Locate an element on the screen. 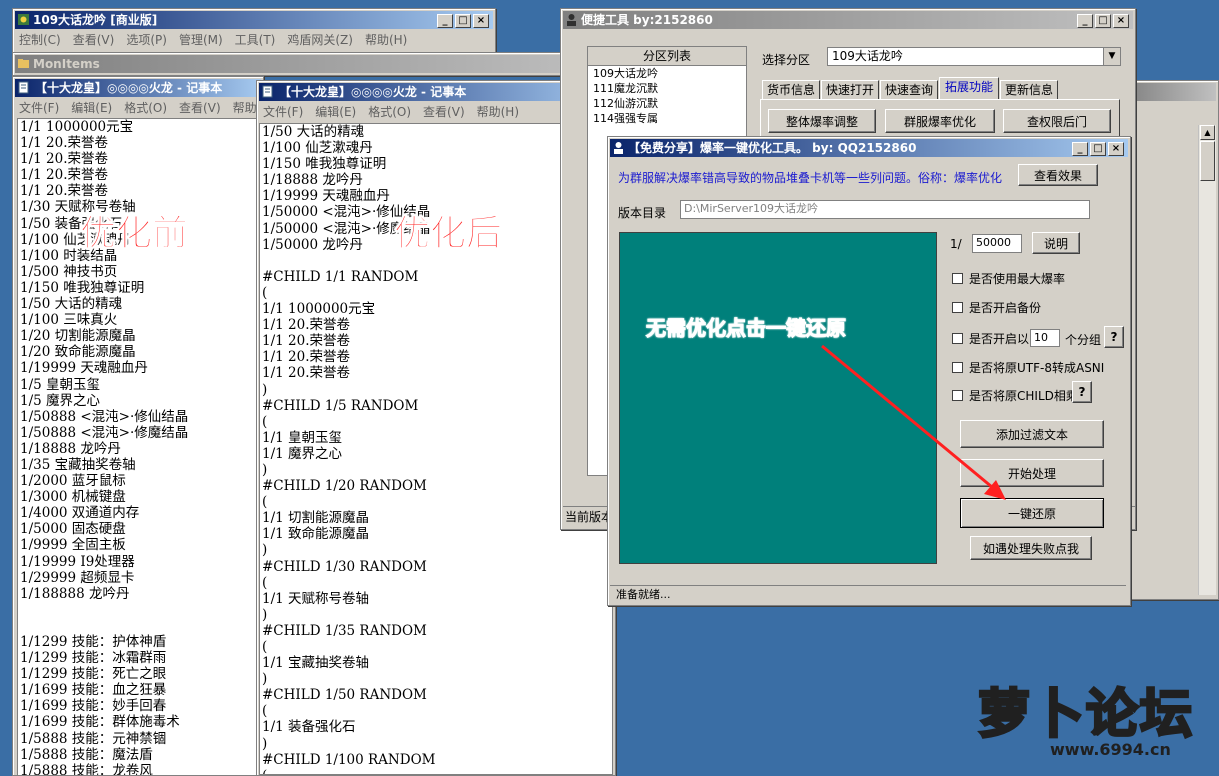 The height and width of the screenshot is (776, 1219). forum-logo: 萝卜论坛 www.6994.cn is located at coordinates (1090, 719).